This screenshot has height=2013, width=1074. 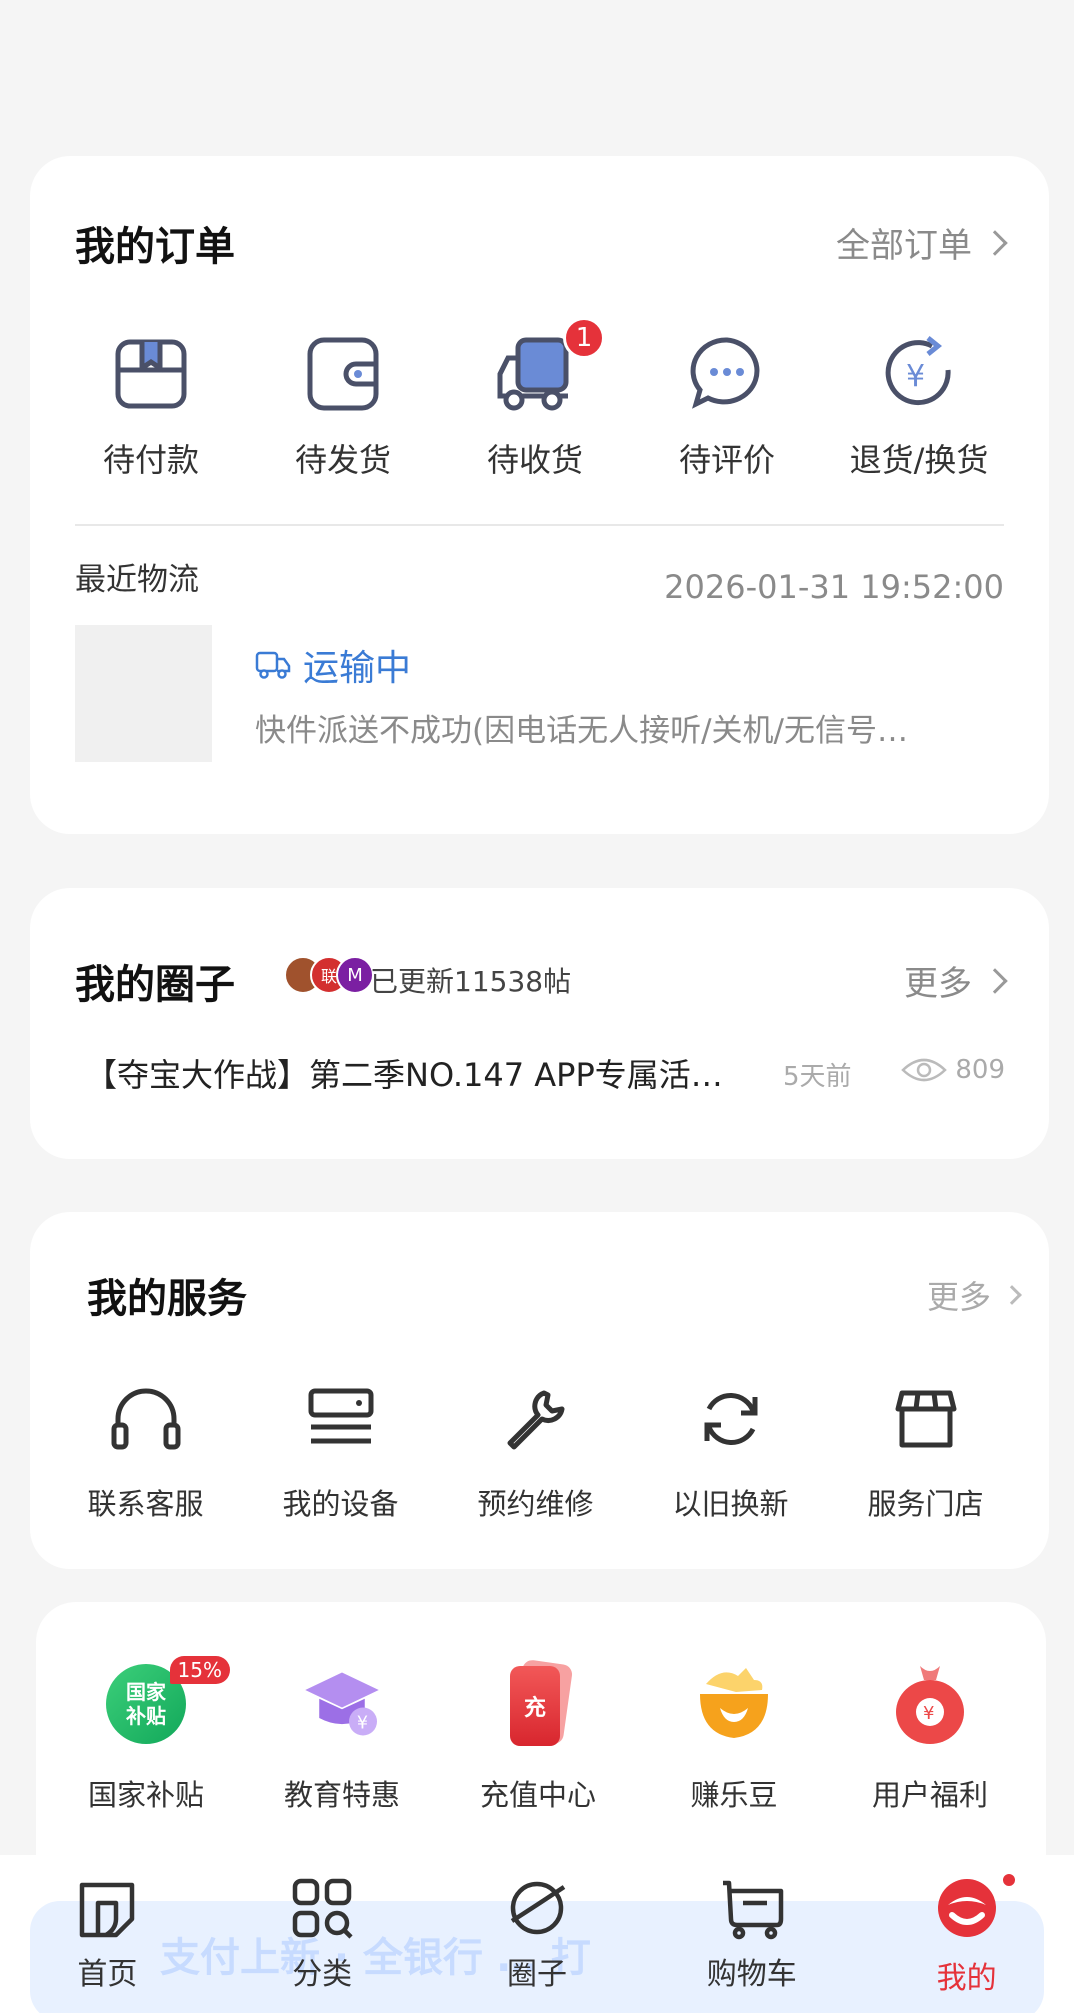 I want to click on post-views-count: 809, so click(x=980, y=1070).